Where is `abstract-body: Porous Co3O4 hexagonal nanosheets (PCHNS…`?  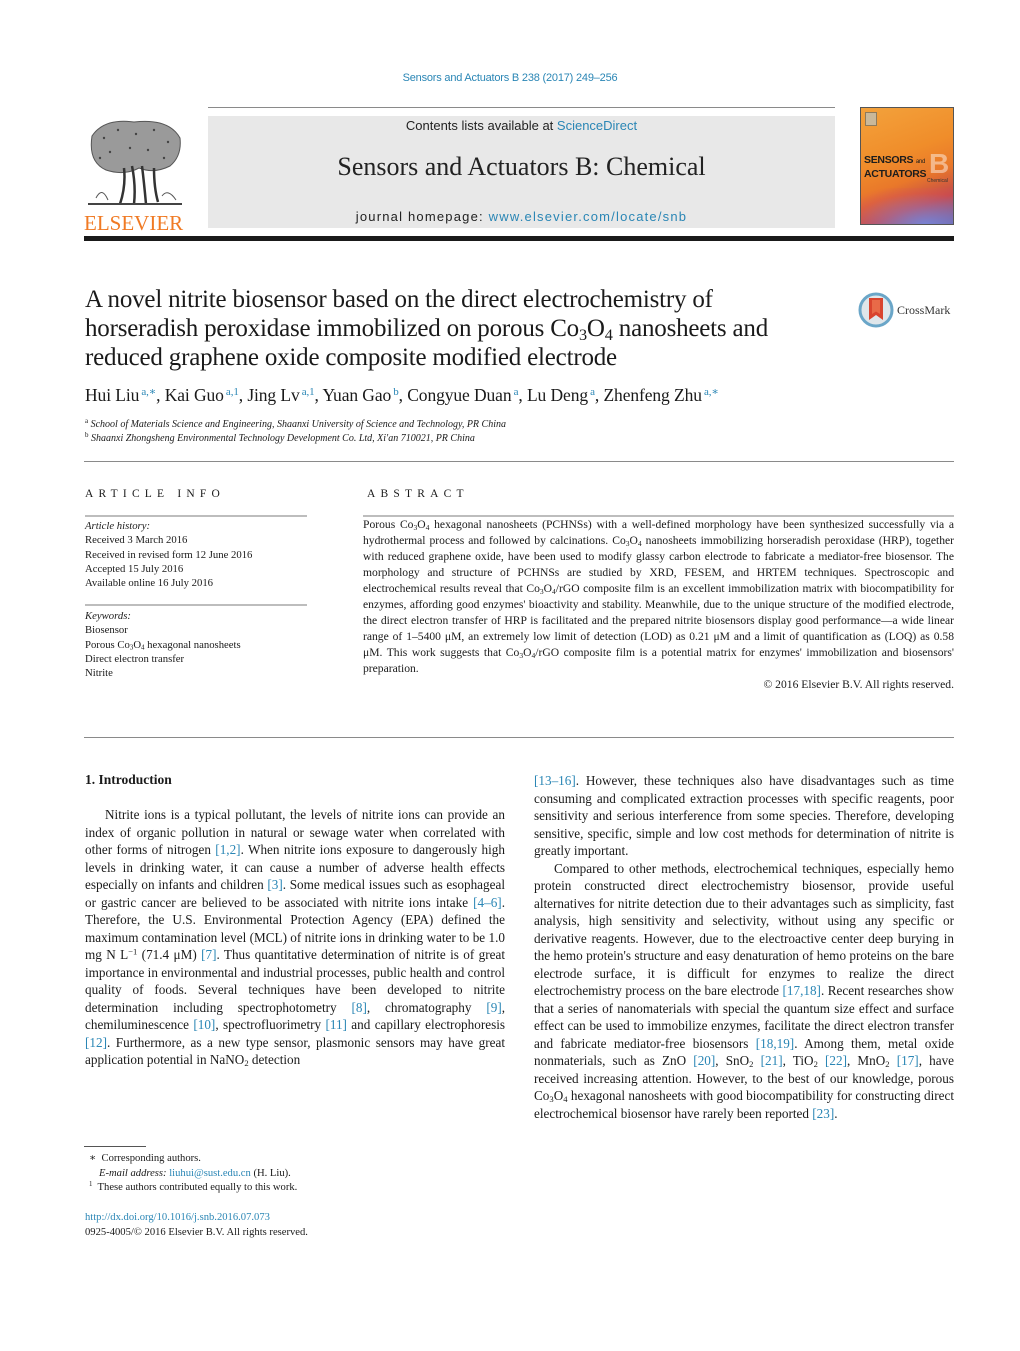
abstract-body: Porous Co3O4 hexagonal nanosheets (PCHNS… is located at coordinates (658, 605).